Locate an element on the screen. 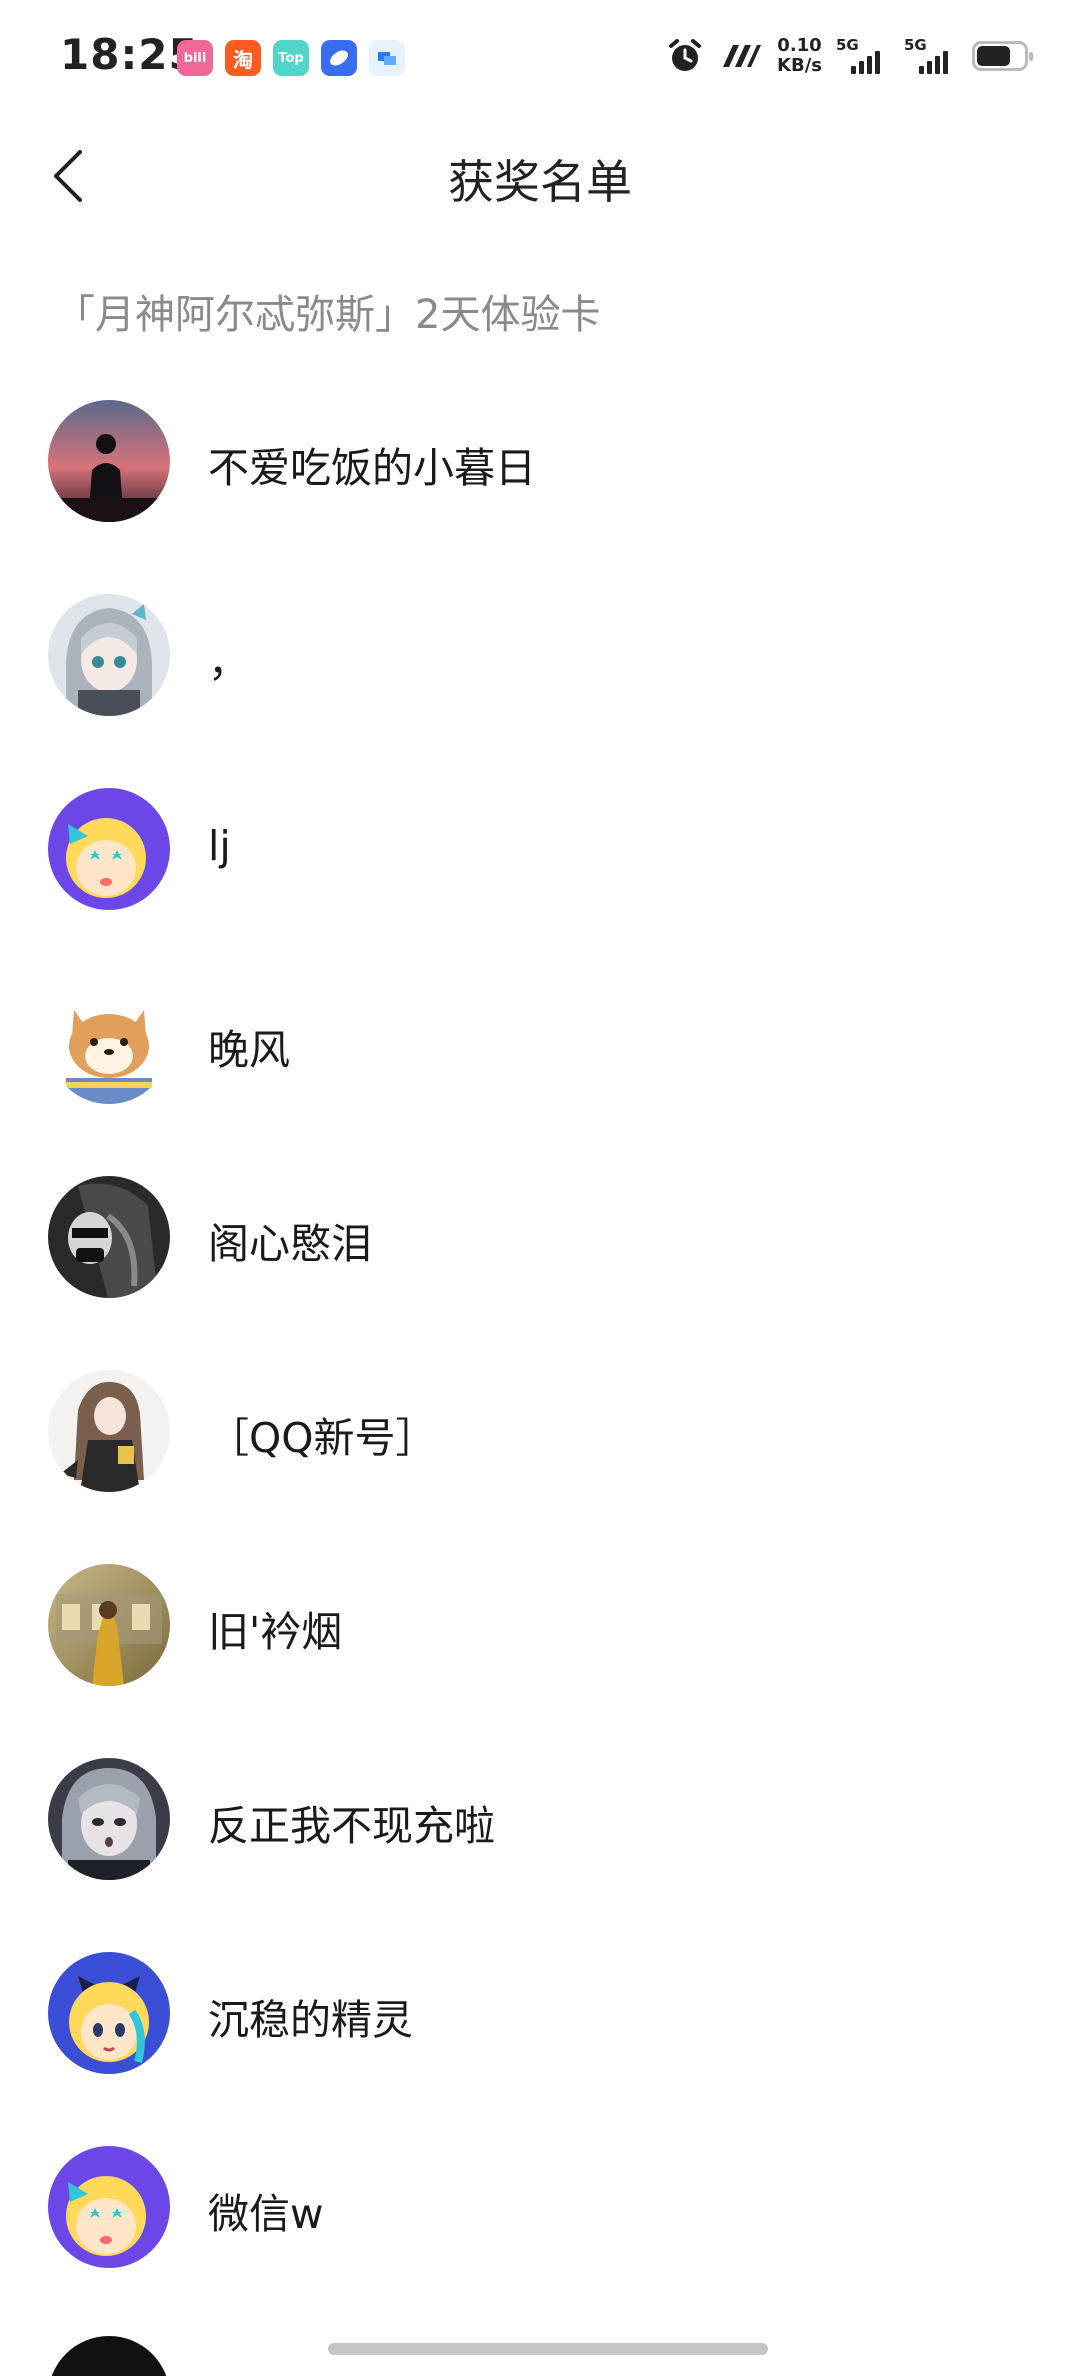  winner-row: 反正我不现充啦 is located at coordinates (540, 1849).